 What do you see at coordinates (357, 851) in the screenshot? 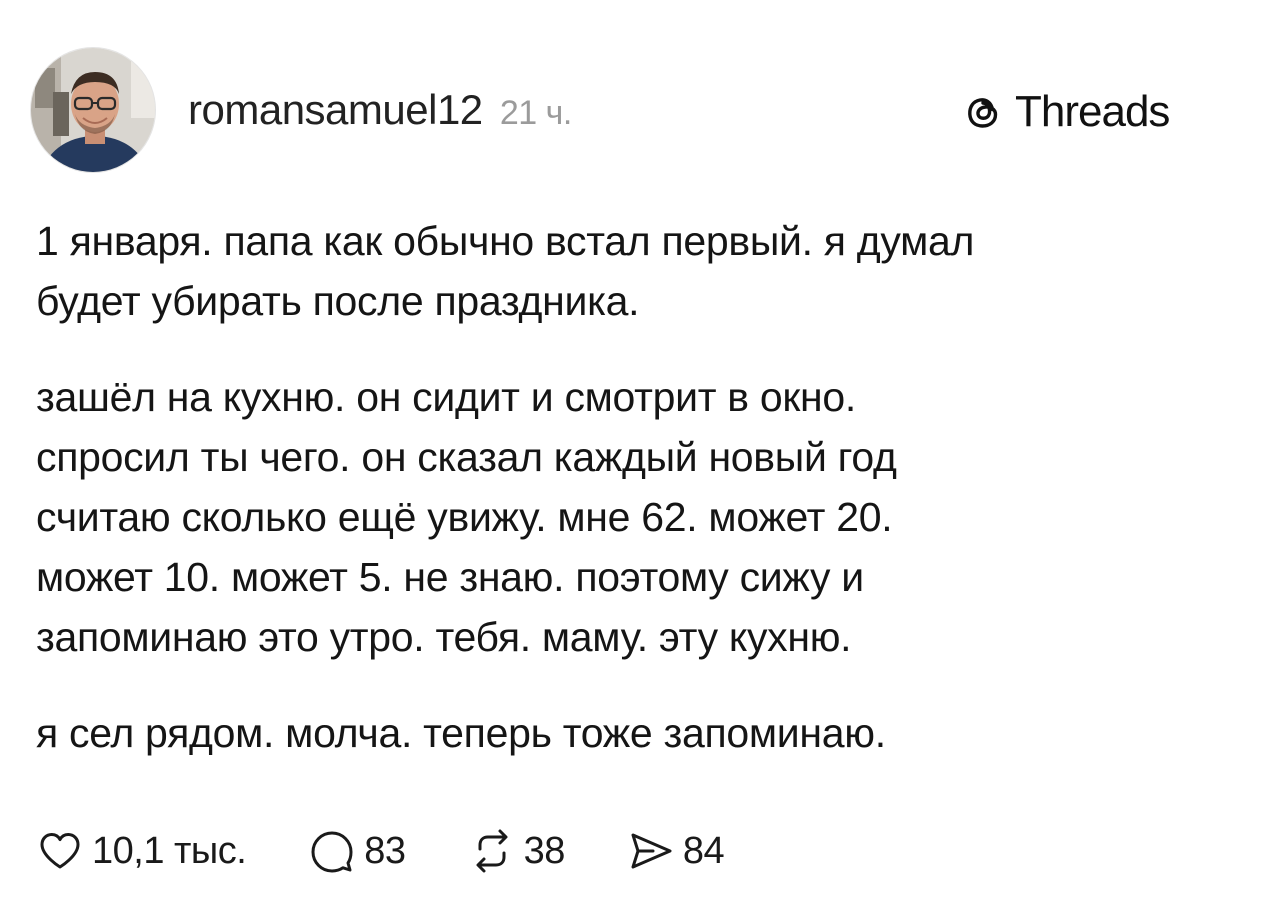
I see `reply-button: 83` at bounding box center [357, 851].